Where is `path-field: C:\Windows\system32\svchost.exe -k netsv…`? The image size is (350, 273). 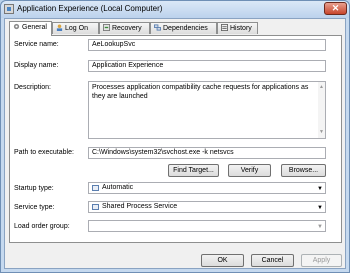 path-field: C:\Windows\system32\svchost.exe -k netsv… is located at coordinates (207, 153).